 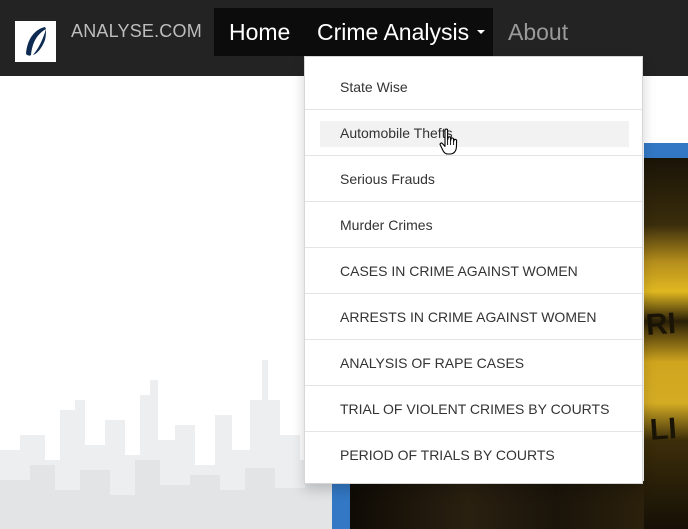 I want to click on banner-blue-edge-left, so click(x=341, y=505).